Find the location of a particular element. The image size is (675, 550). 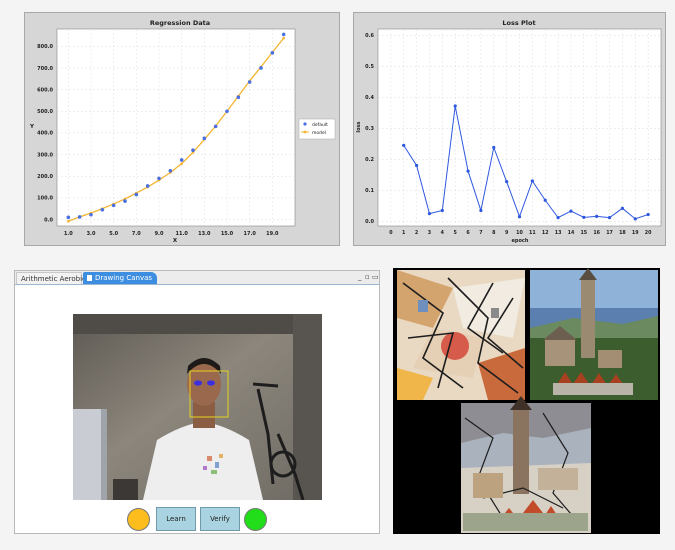

y-tick-label: 600.0 is located at coordinates (45, 90).